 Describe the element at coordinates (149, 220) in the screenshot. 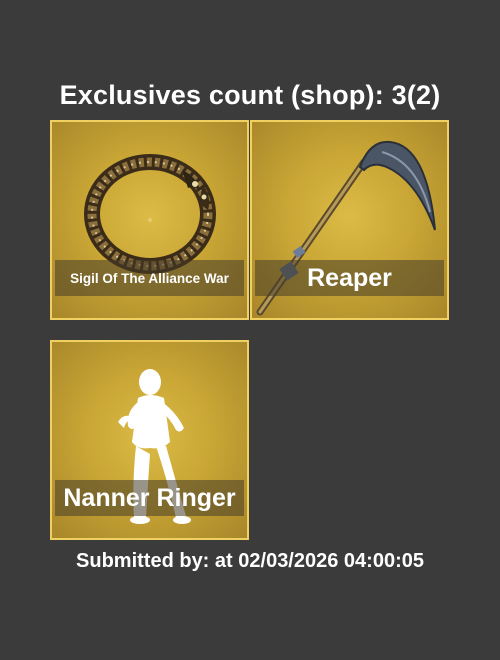

I see `item-card-sigil: Sigil Of The Alliance War` at that location.